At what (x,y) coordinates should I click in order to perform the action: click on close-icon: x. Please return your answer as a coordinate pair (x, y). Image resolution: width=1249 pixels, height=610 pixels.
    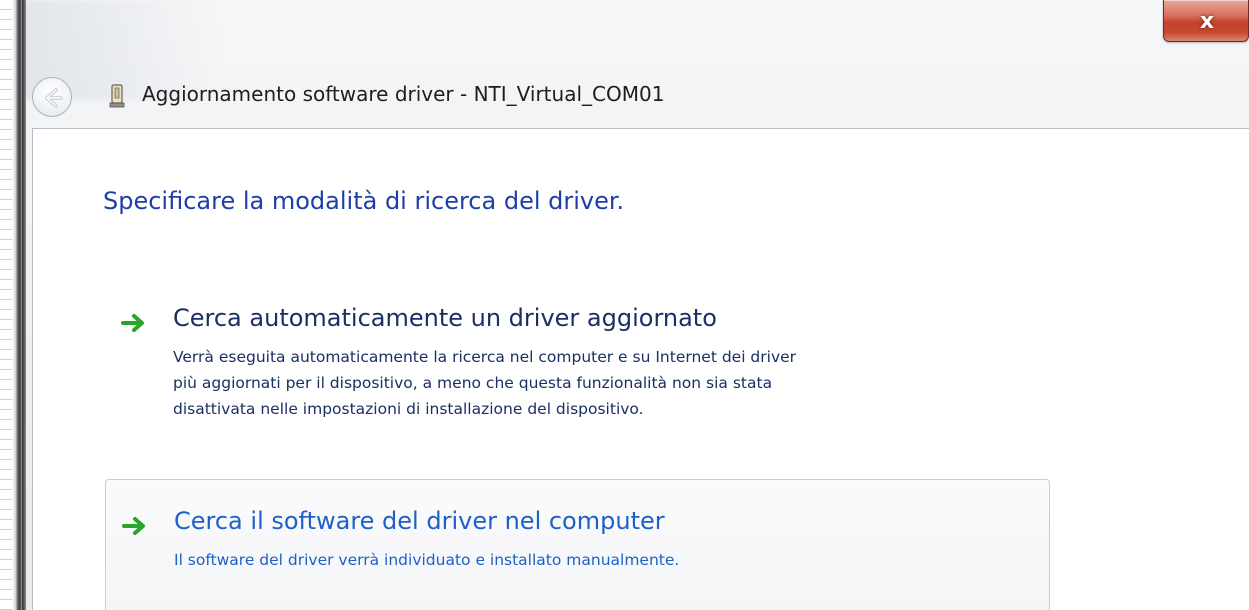
    Looking at the image, I should click on (1207, 21).